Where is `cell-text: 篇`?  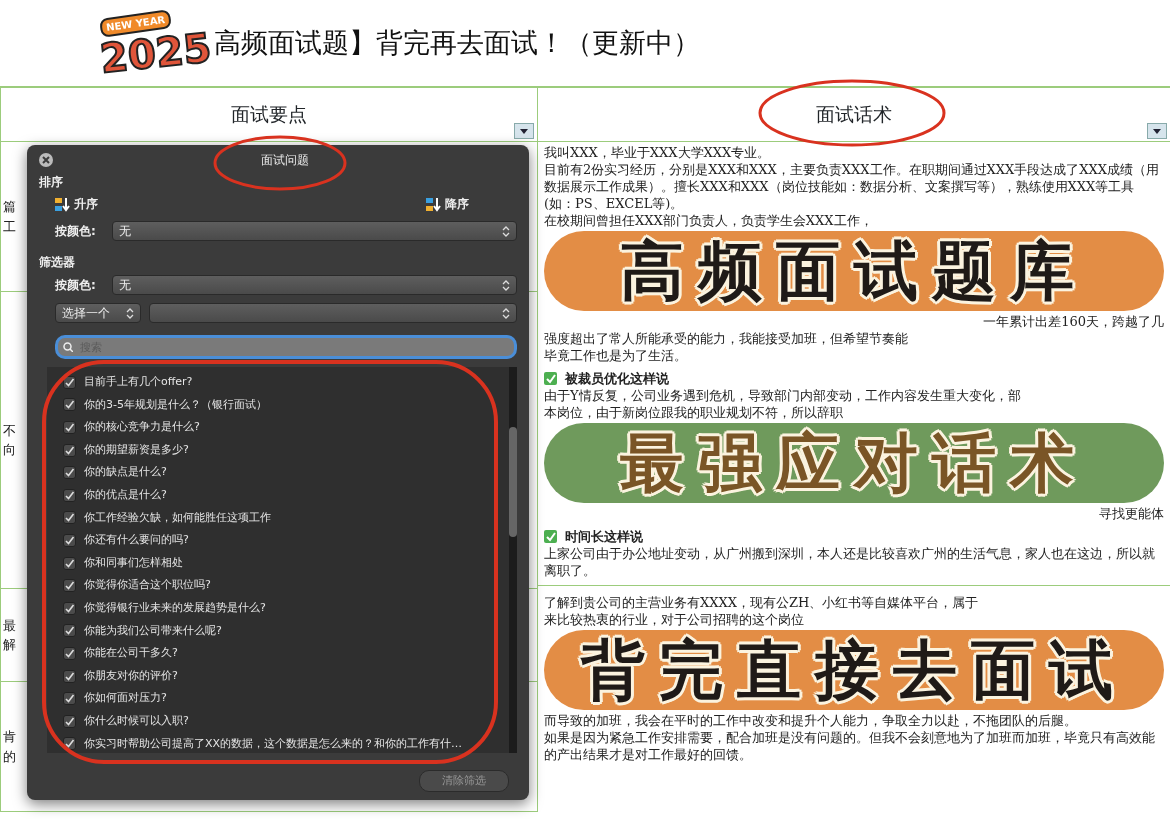
cell-text: 篇 is located at coordinates (9, 207).